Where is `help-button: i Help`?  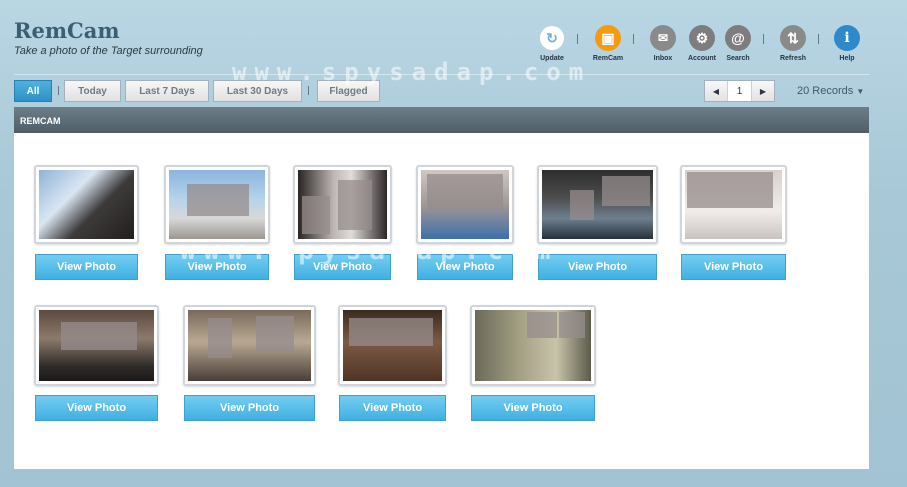 help-button: i Help is located at coordinates (847, 43).